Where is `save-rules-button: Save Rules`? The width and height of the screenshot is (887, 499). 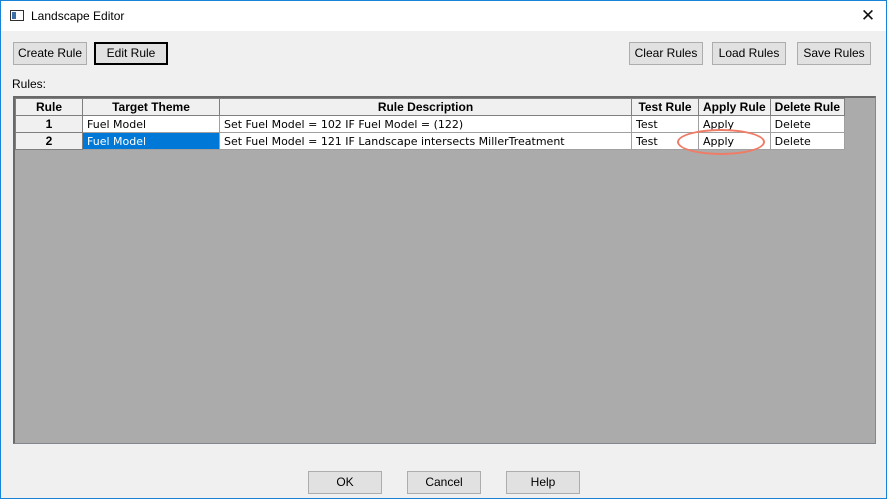 save-rules-button: Save Rules is located at coordinates (834, 53).